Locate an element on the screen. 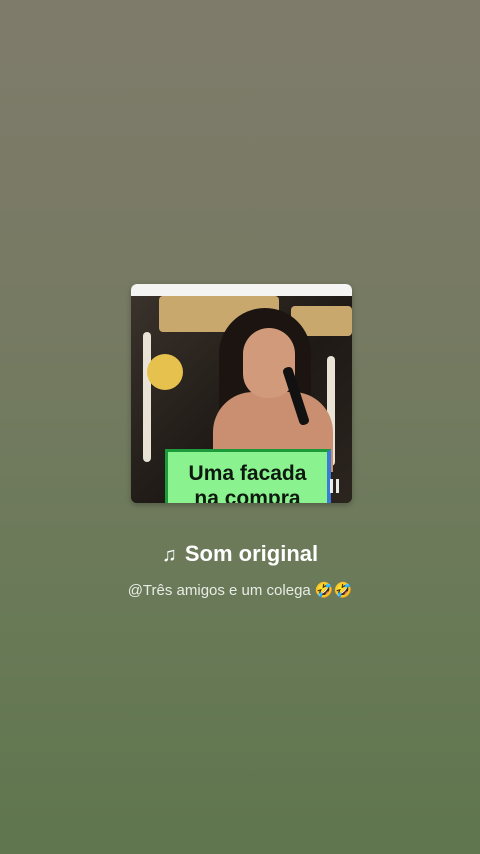  yellow-light is located at coordinates (165, 372).